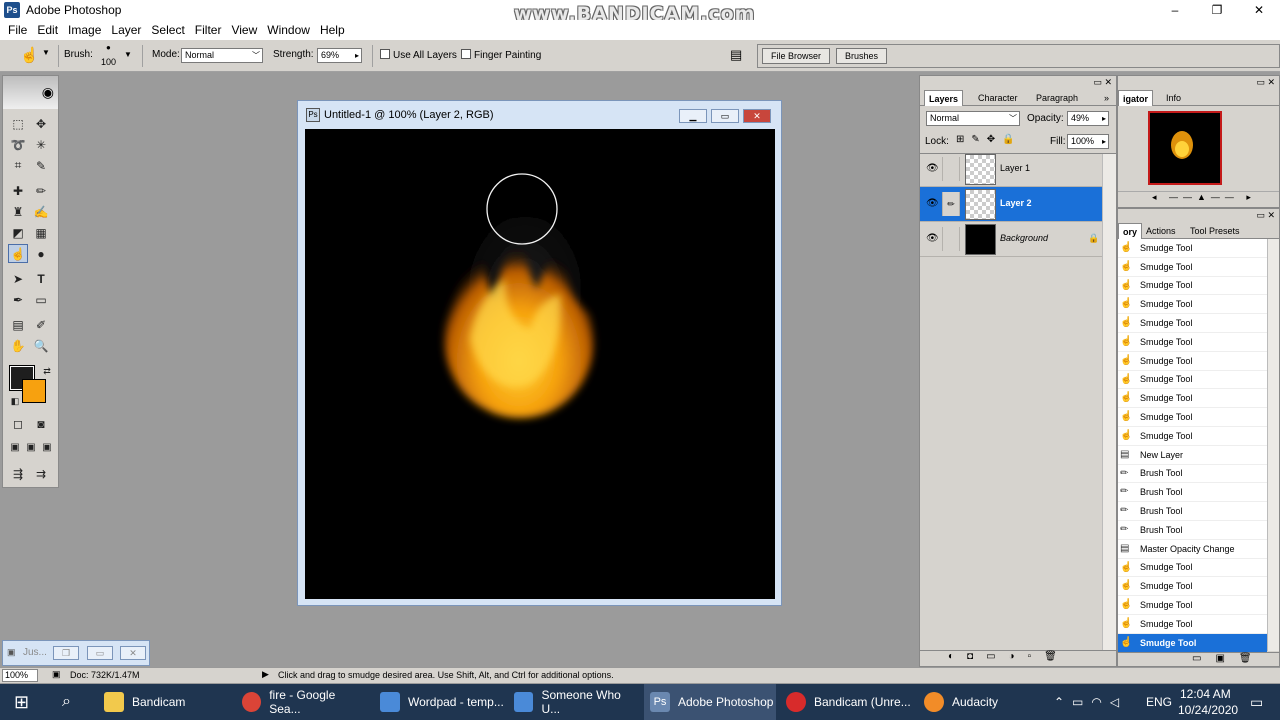 The height and width of the screenshot is (720, 1280). What do you see at coordinates (1273, 445) in the screenshot?
I see `history-scrollbar` at bounding box center [1273, 445].